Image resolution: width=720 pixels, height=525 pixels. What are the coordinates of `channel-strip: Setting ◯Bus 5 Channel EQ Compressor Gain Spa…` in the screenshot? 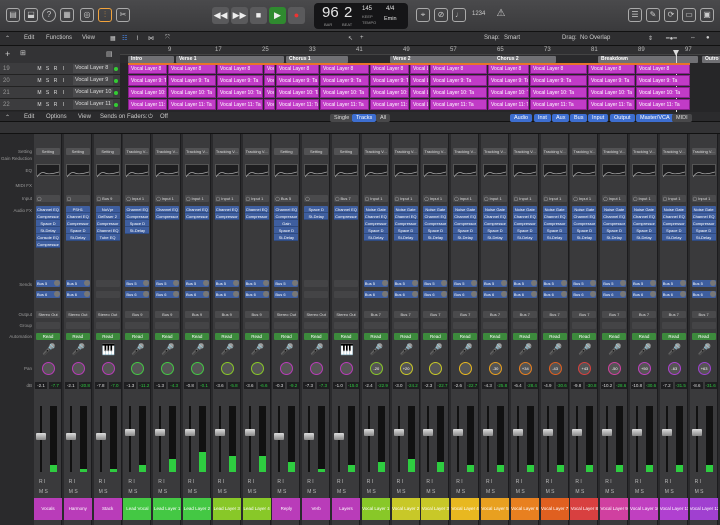 It's located at (286, 329).